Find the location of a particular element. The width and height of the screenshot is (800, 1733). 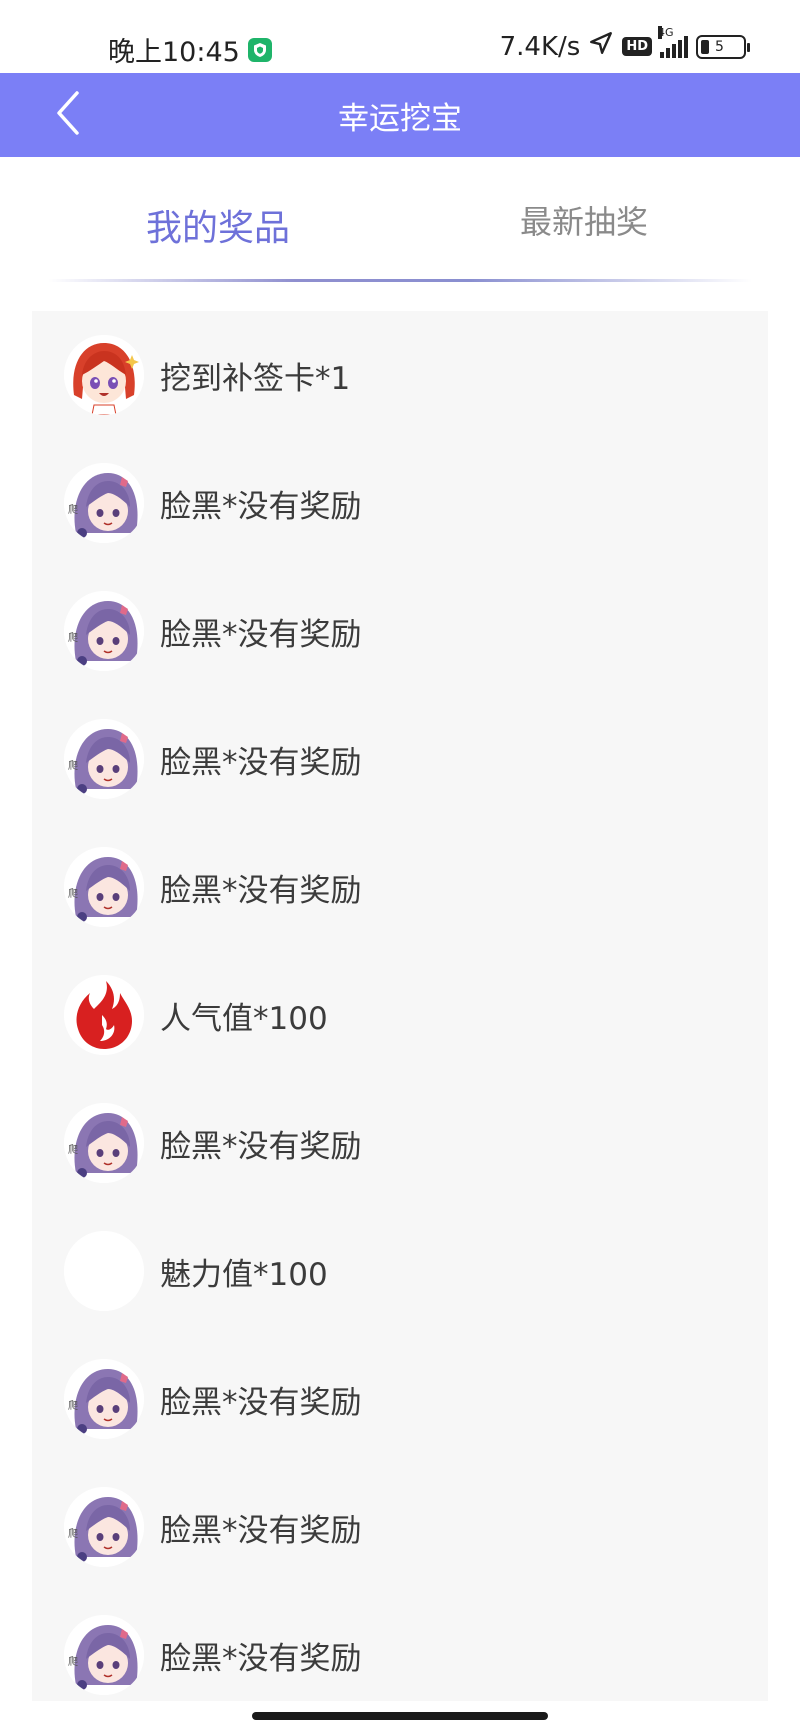

tab-divider is located at coordinates (400, 280).